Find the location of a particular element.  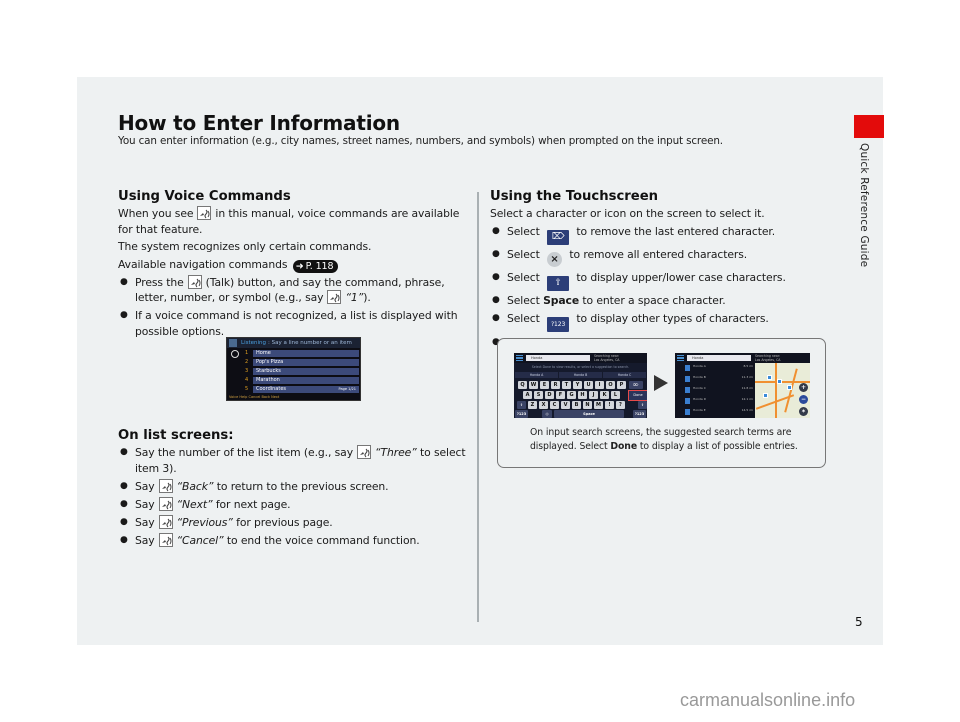

menu-icon is located at coordinates (519, 358).